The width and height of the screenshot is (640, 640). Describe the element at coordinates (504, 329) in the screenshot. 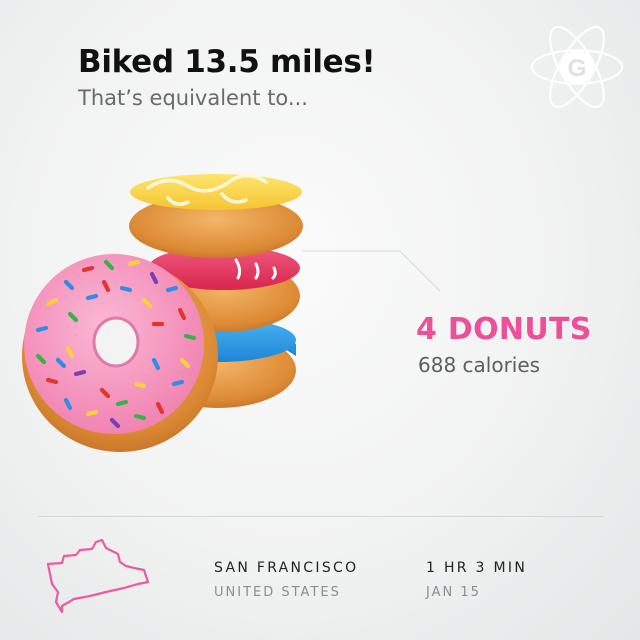

I see `result-amount: 4 DONUTS` at that location.